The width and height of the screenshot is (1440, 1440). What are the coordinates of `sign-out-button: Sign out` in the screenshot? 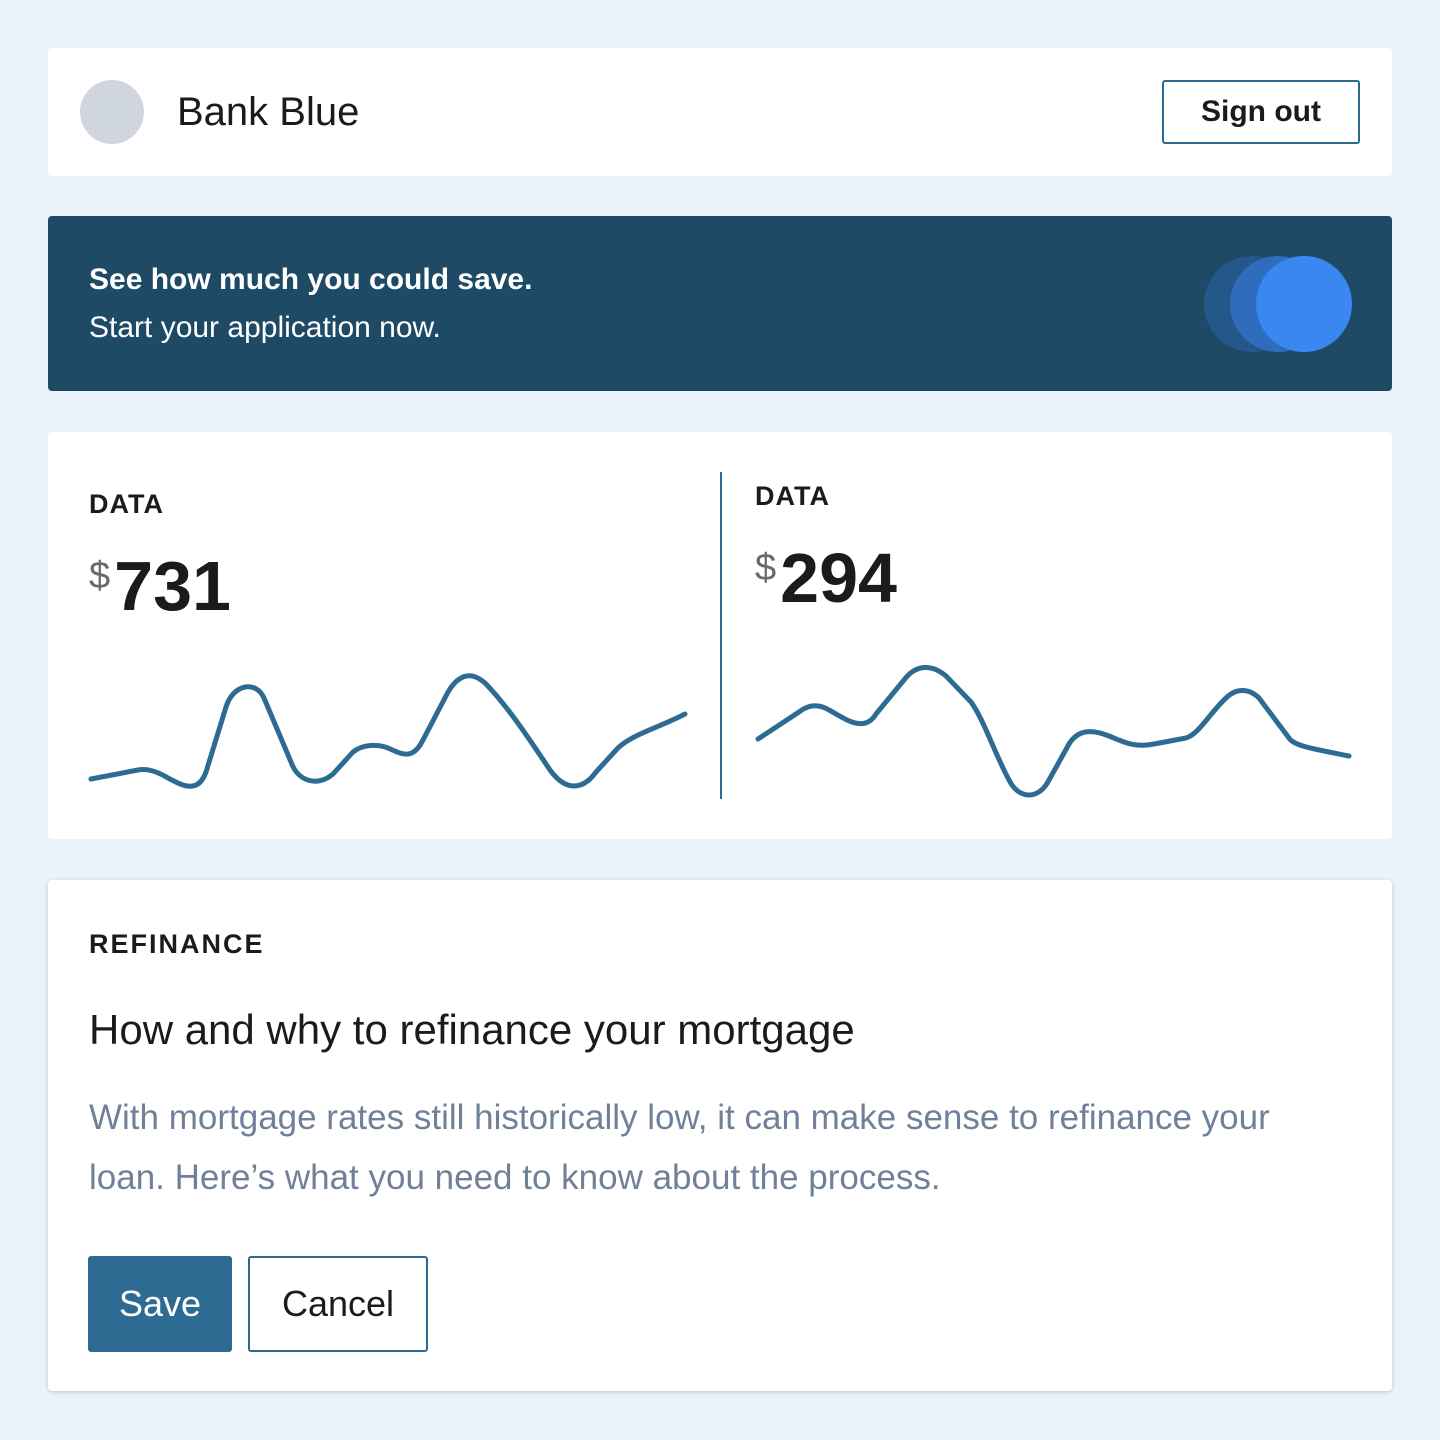 It's located at (1261, 112).